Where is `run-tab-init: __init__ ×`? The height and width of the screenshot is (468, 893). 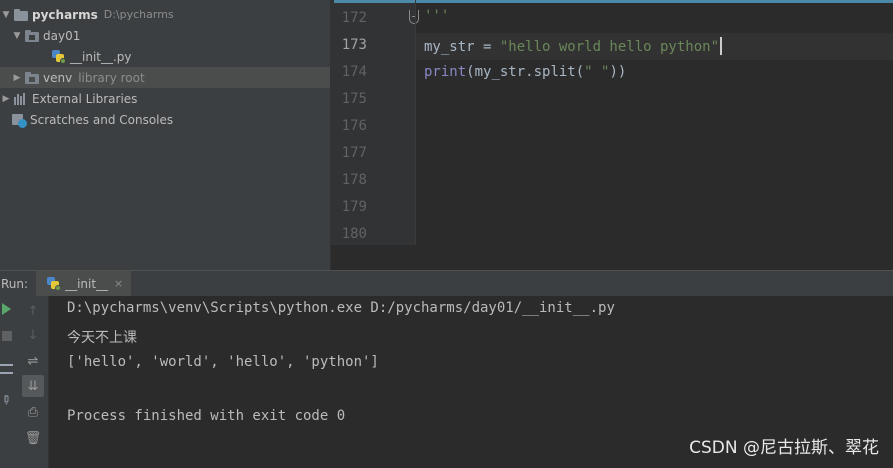
run-tab-init: __init__ × is located at coordinates (84, 283).